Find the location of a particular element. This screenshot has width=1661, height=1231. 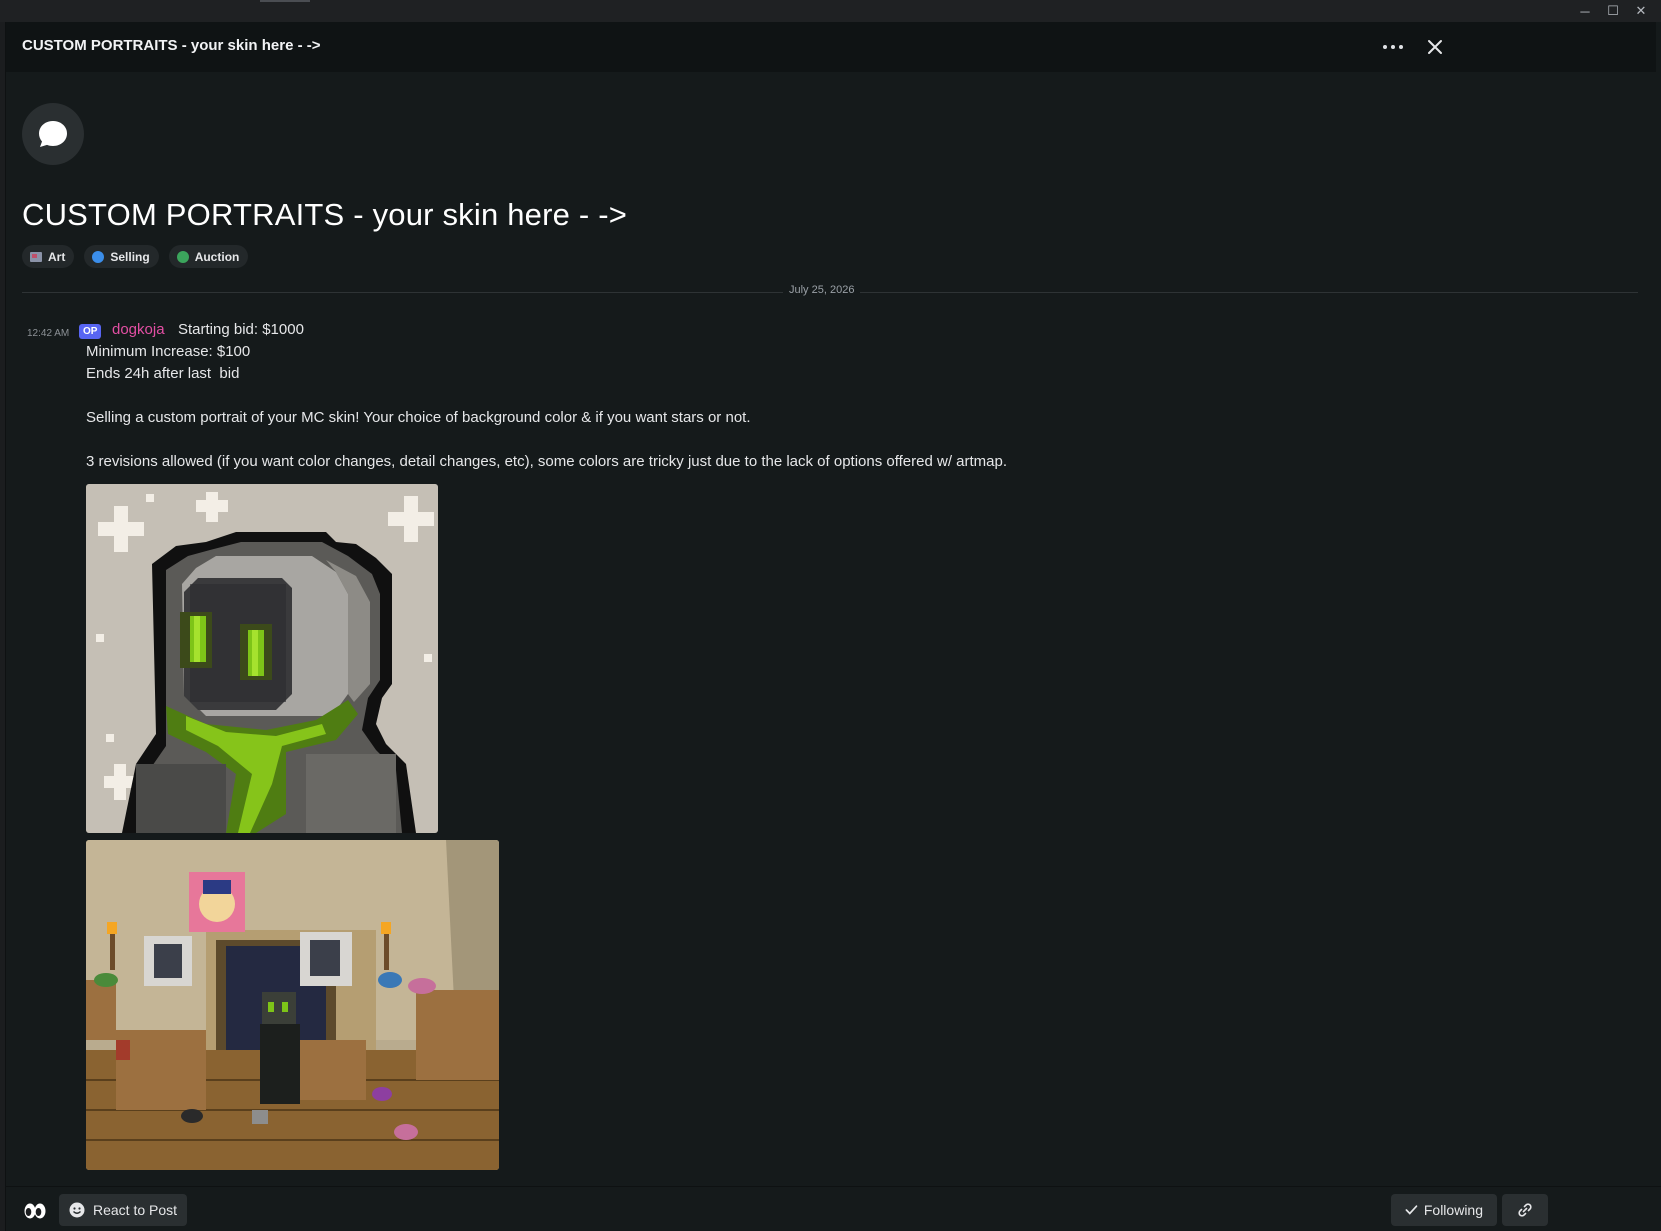

eyes-icon is located at coordinates (35, 1211).